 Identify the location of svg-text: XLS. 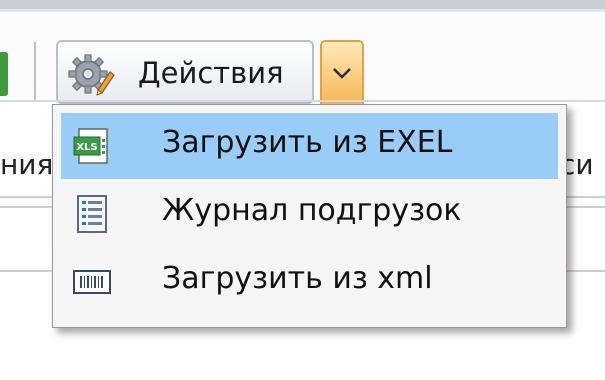
(86, 147).